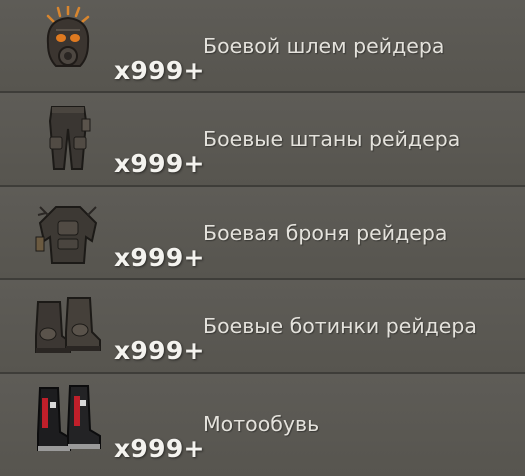  What do you see at coordinates (325, 233) in the screenshot?
I see `item-name: Боевая броня рейдера` at bounding box center [325, 233].